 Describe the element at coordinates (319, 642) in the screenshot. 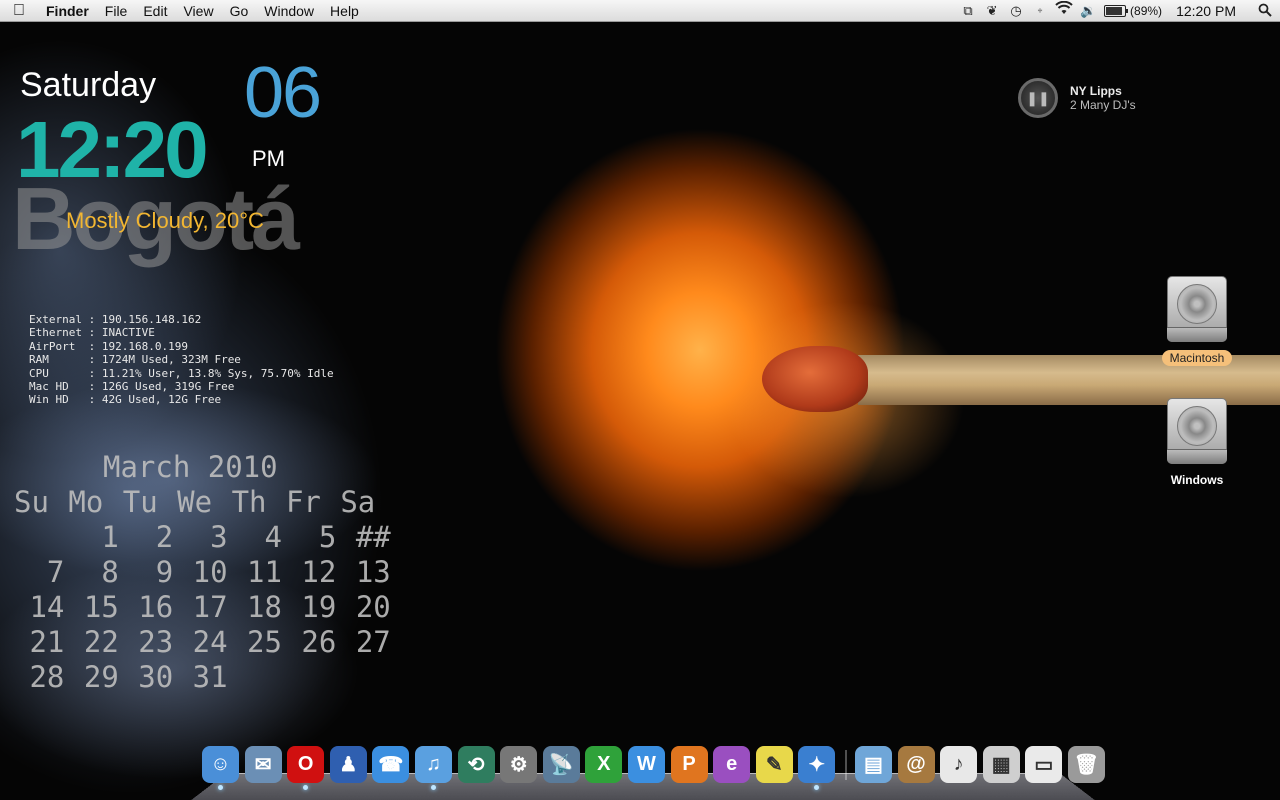

I see `calendar-day: 26` at that location.